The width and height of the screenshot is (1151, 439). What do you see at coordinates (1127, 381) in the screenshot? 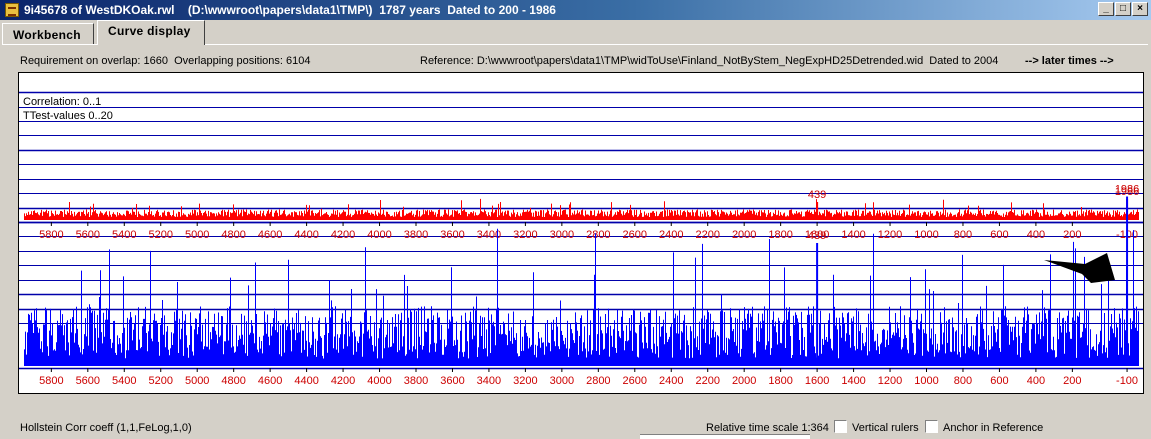
I see `x-tick-label: -100` at bounding box center [1127, 381].